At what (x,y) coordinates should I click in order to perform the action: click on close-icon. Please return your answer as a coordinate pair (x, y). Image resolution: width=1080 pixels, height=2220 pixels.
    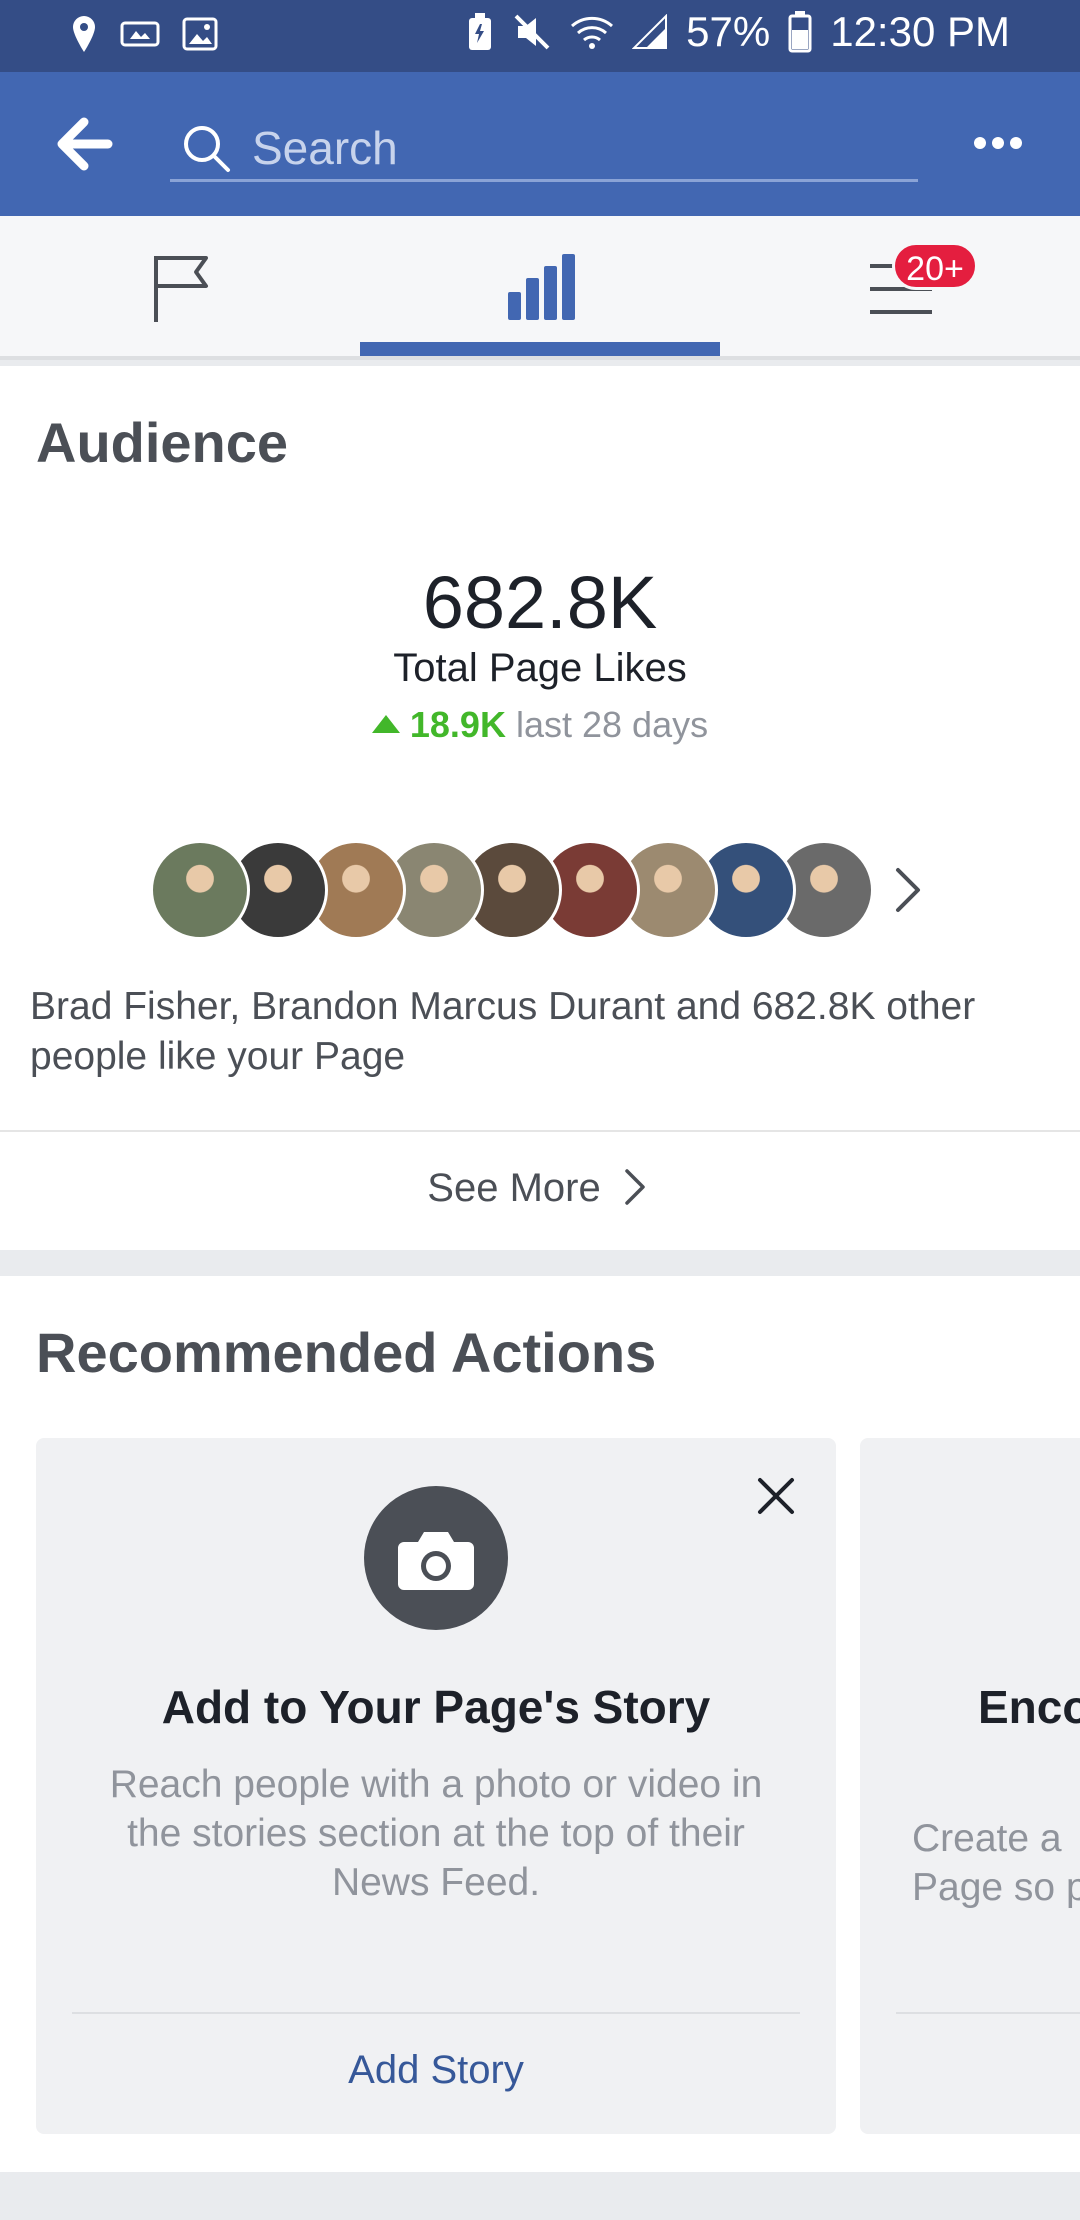
    Looking at the image, I should click on (776, 1496).